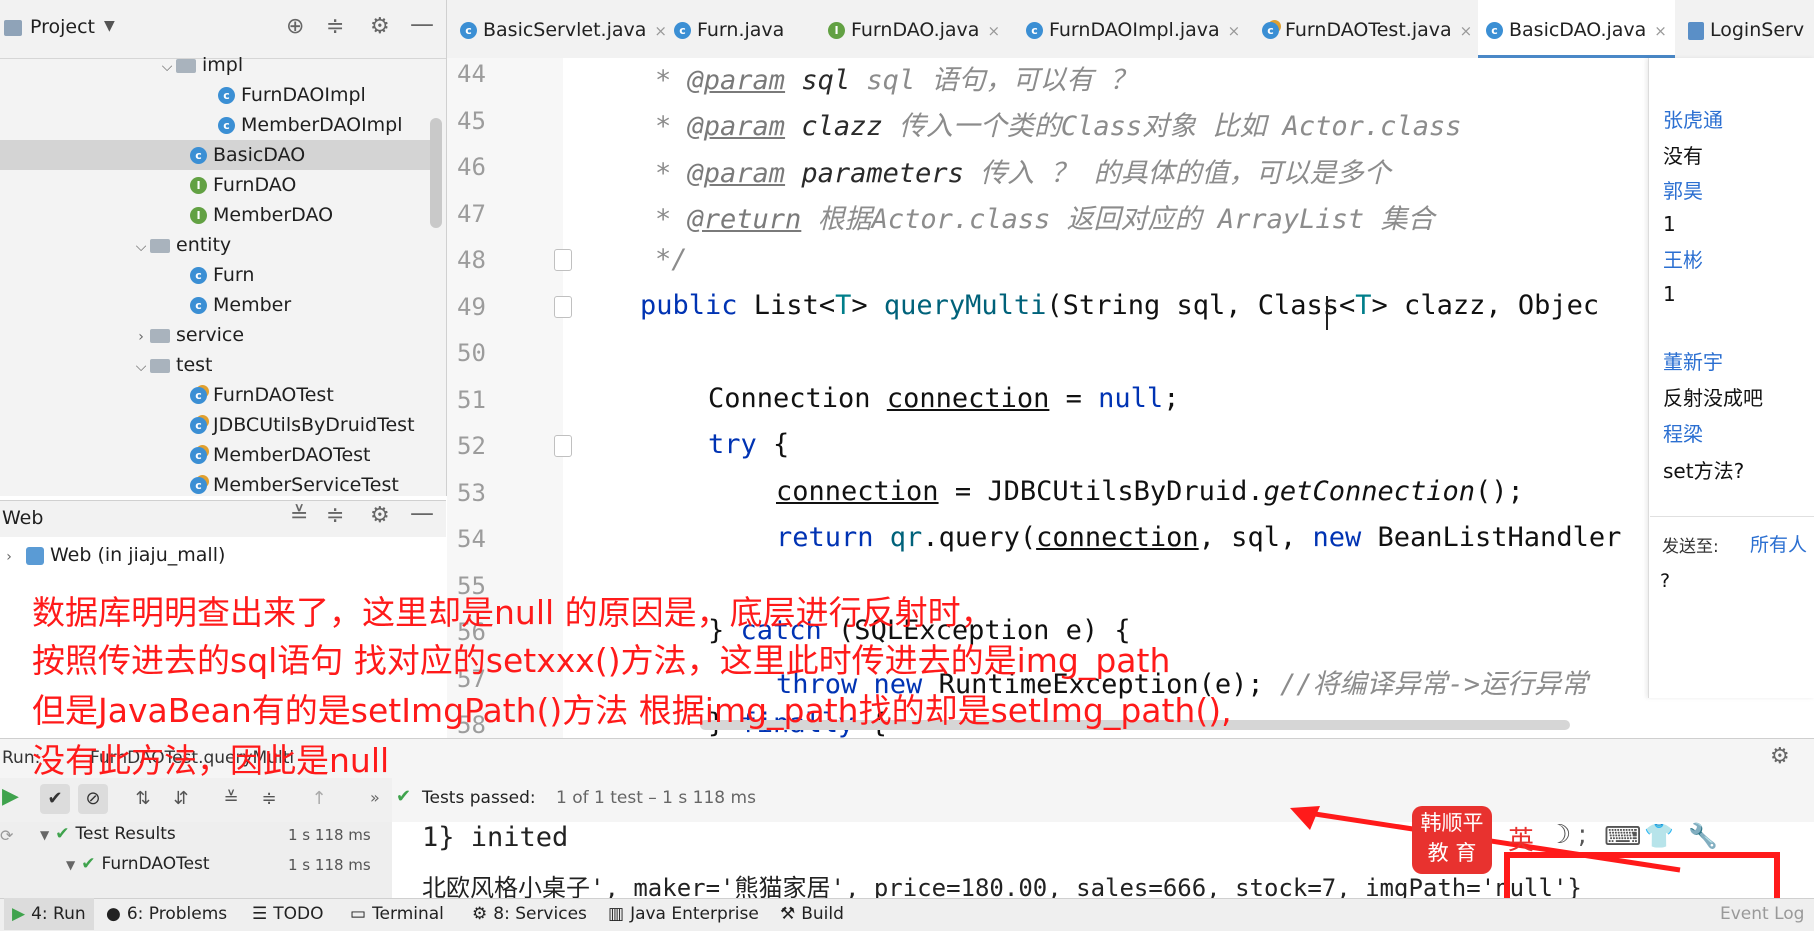 The height and width of the screenshot is (931, 1814). Describe the element at coordinates (1521, 838) in the screenshot. I see `ime-language-icon: 英` at that location.